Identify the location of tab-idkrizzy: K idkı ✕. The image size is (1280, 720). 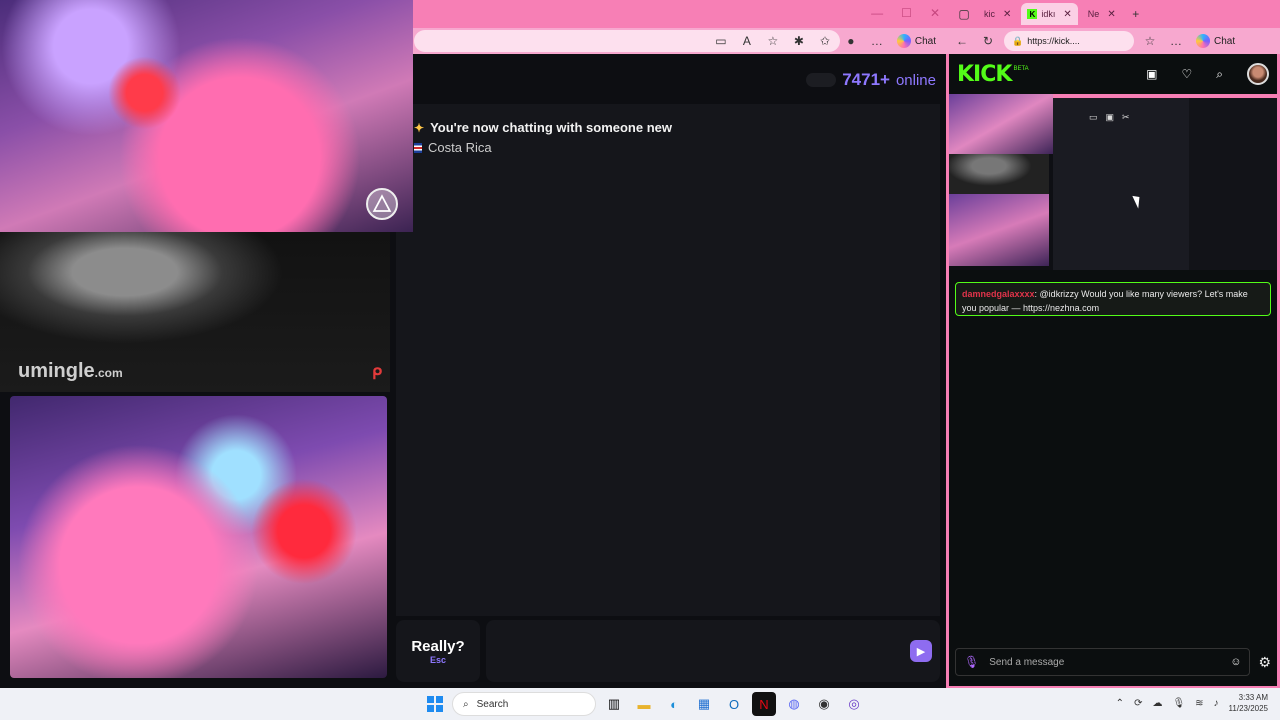
(1049, 14).